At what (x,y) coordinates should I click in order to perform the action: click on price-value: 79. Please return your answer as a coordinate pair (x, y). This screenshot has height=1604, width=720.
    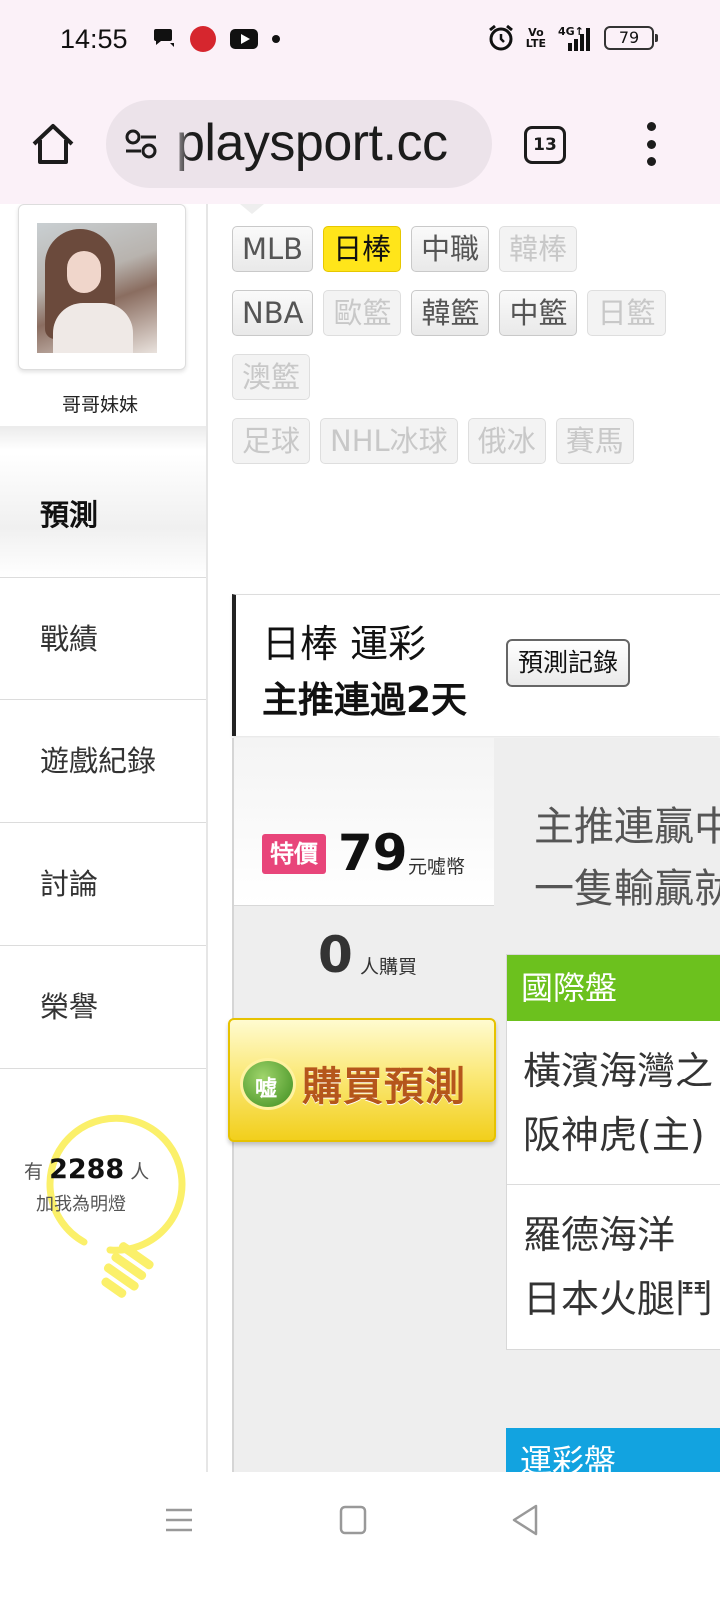
    Looking at the image, I should click on (373, 853).